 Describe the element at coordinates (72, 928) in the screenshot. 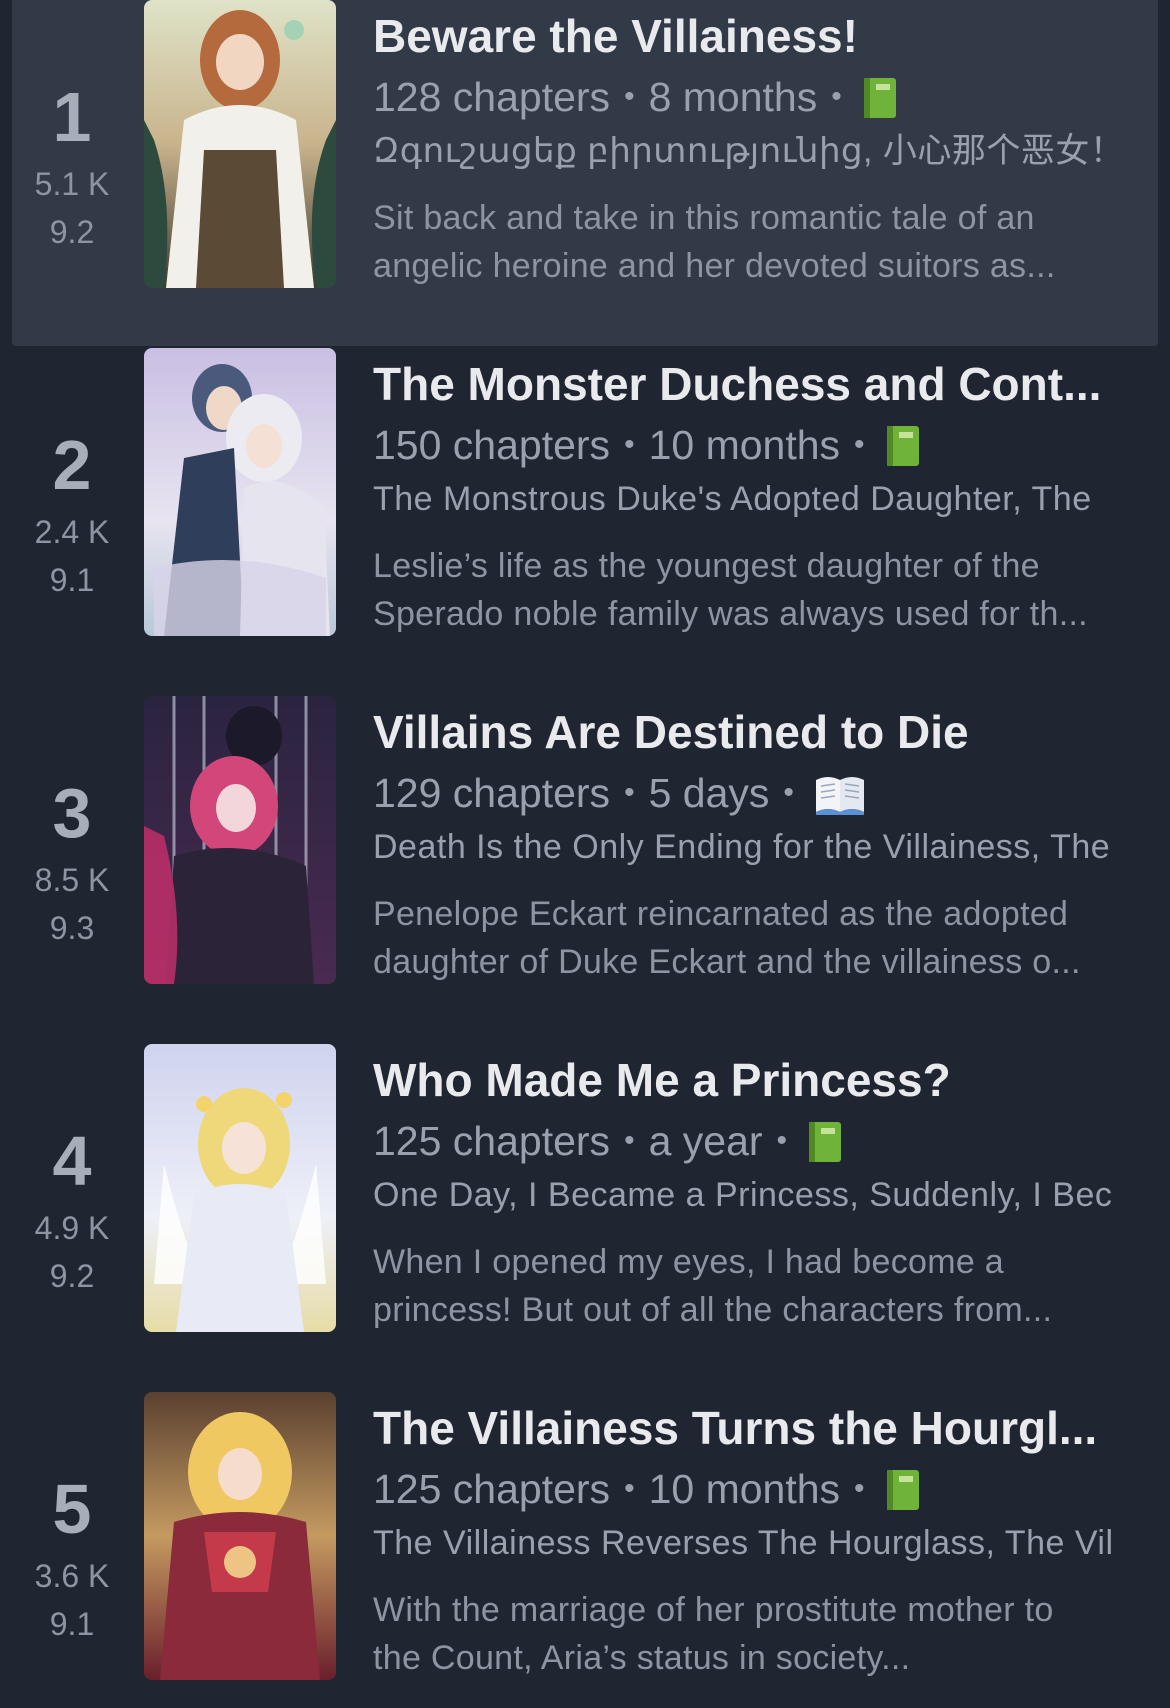

I see `rating: 9.3` at that location.